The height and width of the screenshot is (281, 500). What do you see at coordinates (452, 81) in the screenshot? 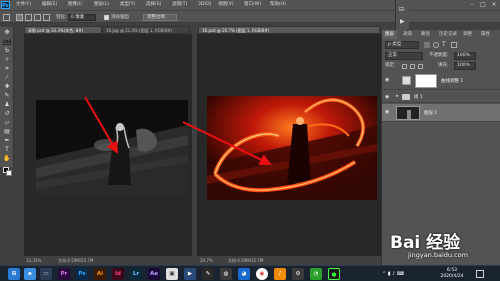
I see `layer-name: 曲线调整 1` at bounding box center [452, 81].